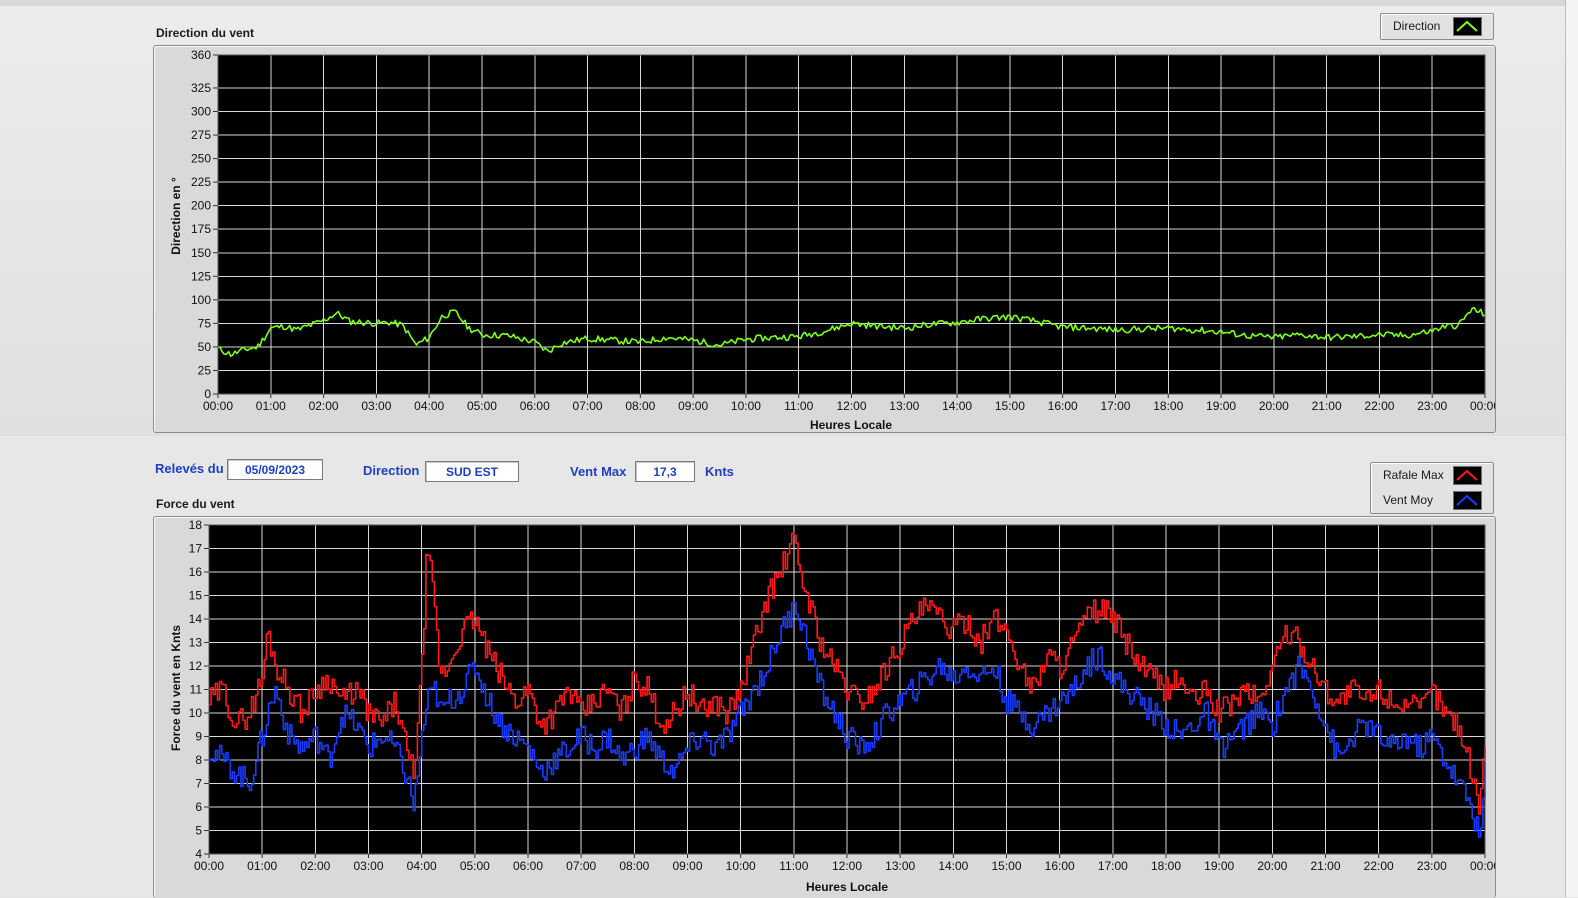 Image resolution: width=1578 pixels, height=898 pixels. What do you see at coordinates (196, 525) in the screenshot?
I see `y-tick-label: 18` at bounding box center [196, 525].